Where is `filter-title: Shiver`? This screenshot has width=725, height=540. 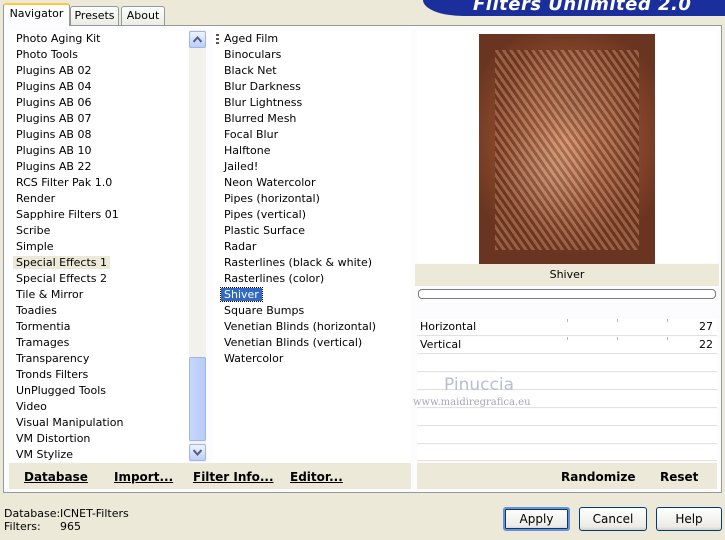 filter-title: Shiver is located at coordinates (567, 275).